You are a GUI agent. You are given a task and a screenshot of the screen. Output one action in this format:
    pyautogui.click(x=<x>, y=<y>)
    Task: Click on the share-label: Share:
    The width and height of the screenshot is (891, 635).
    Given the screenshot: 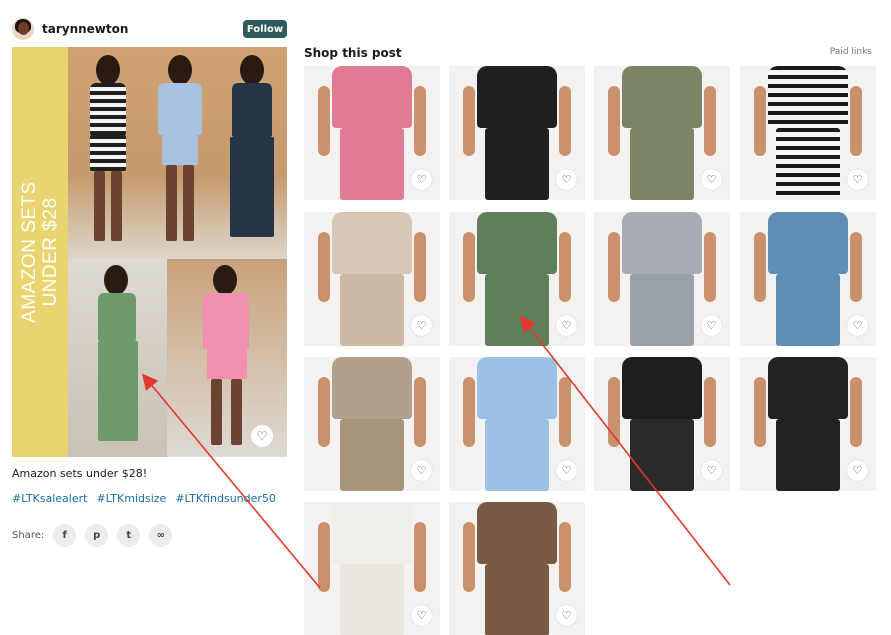 What is the action you would take?
    pyautogui.click(x=28, y=535)
    